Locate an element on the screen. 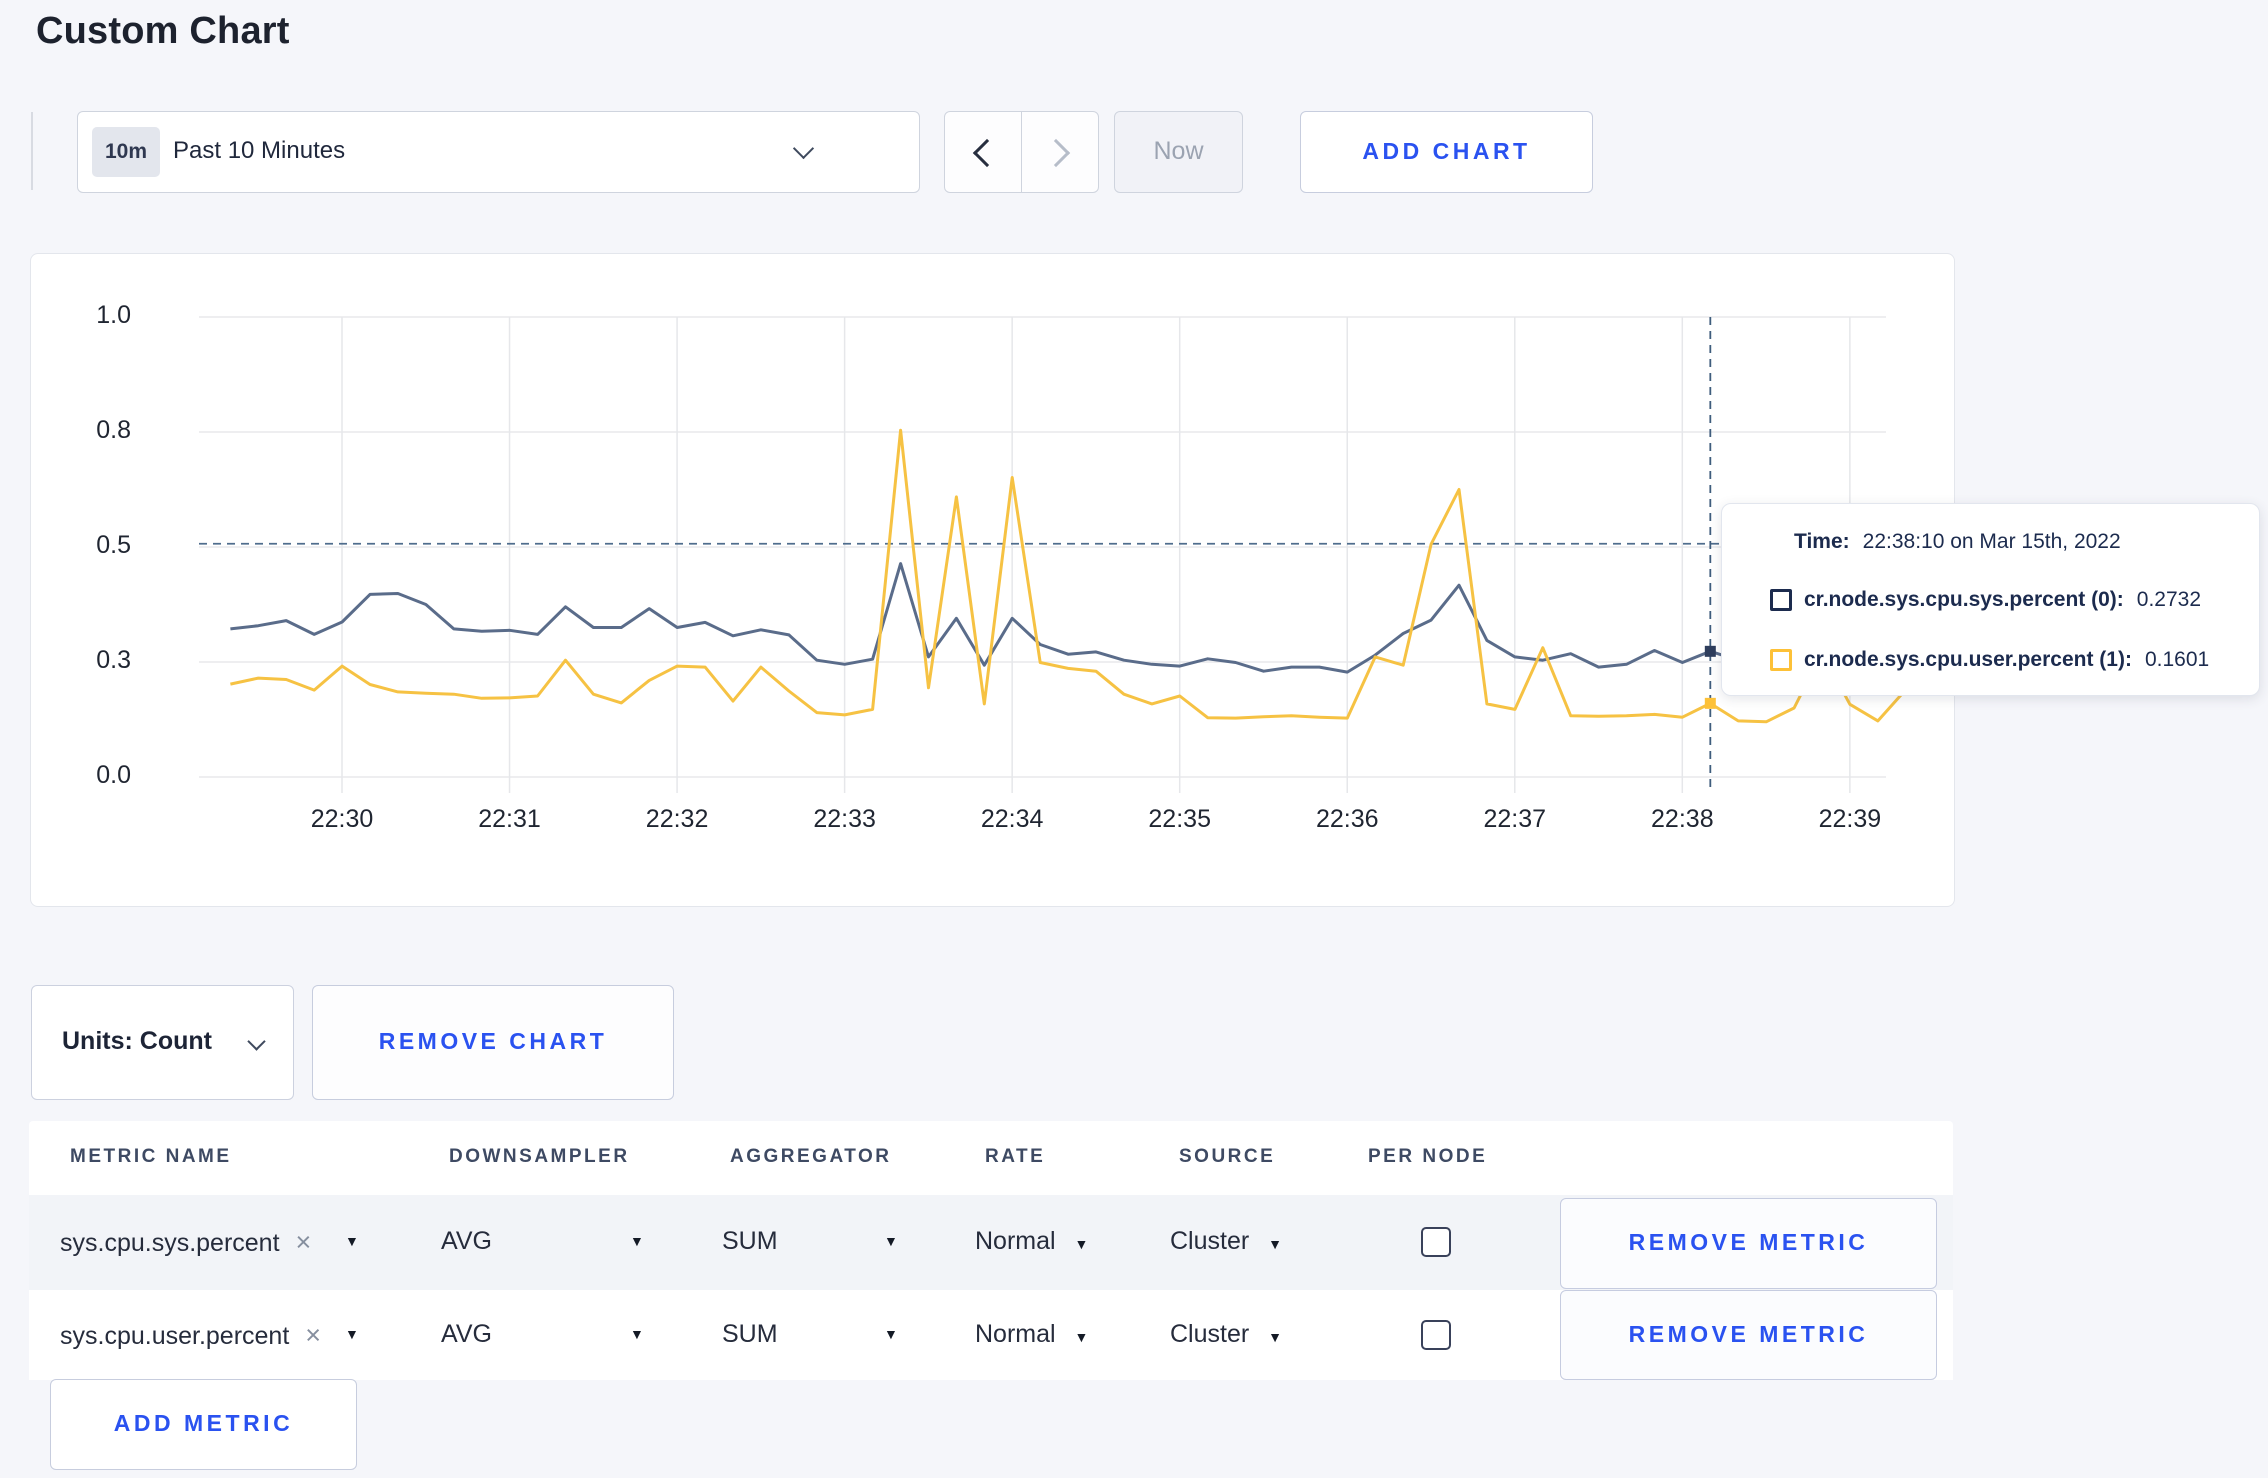 The image size is (2268, 1478). chevron-right-icon is located at coordinates (1056, 153).